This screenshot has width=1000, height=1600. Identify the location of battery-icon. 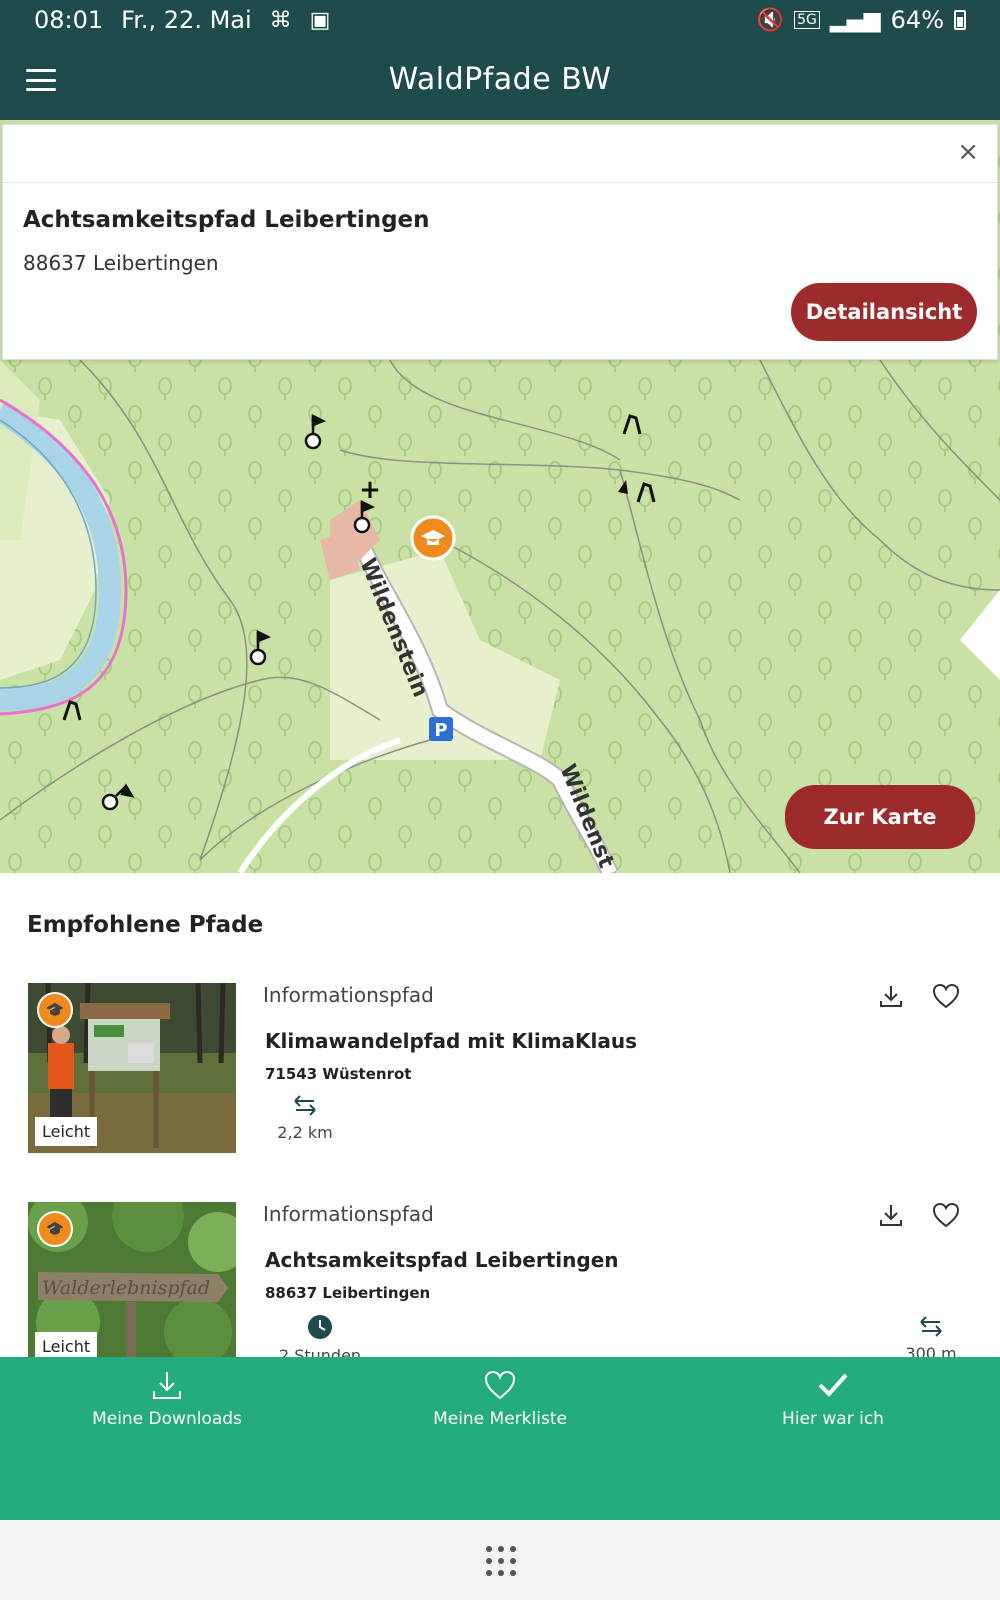
(960, 20).